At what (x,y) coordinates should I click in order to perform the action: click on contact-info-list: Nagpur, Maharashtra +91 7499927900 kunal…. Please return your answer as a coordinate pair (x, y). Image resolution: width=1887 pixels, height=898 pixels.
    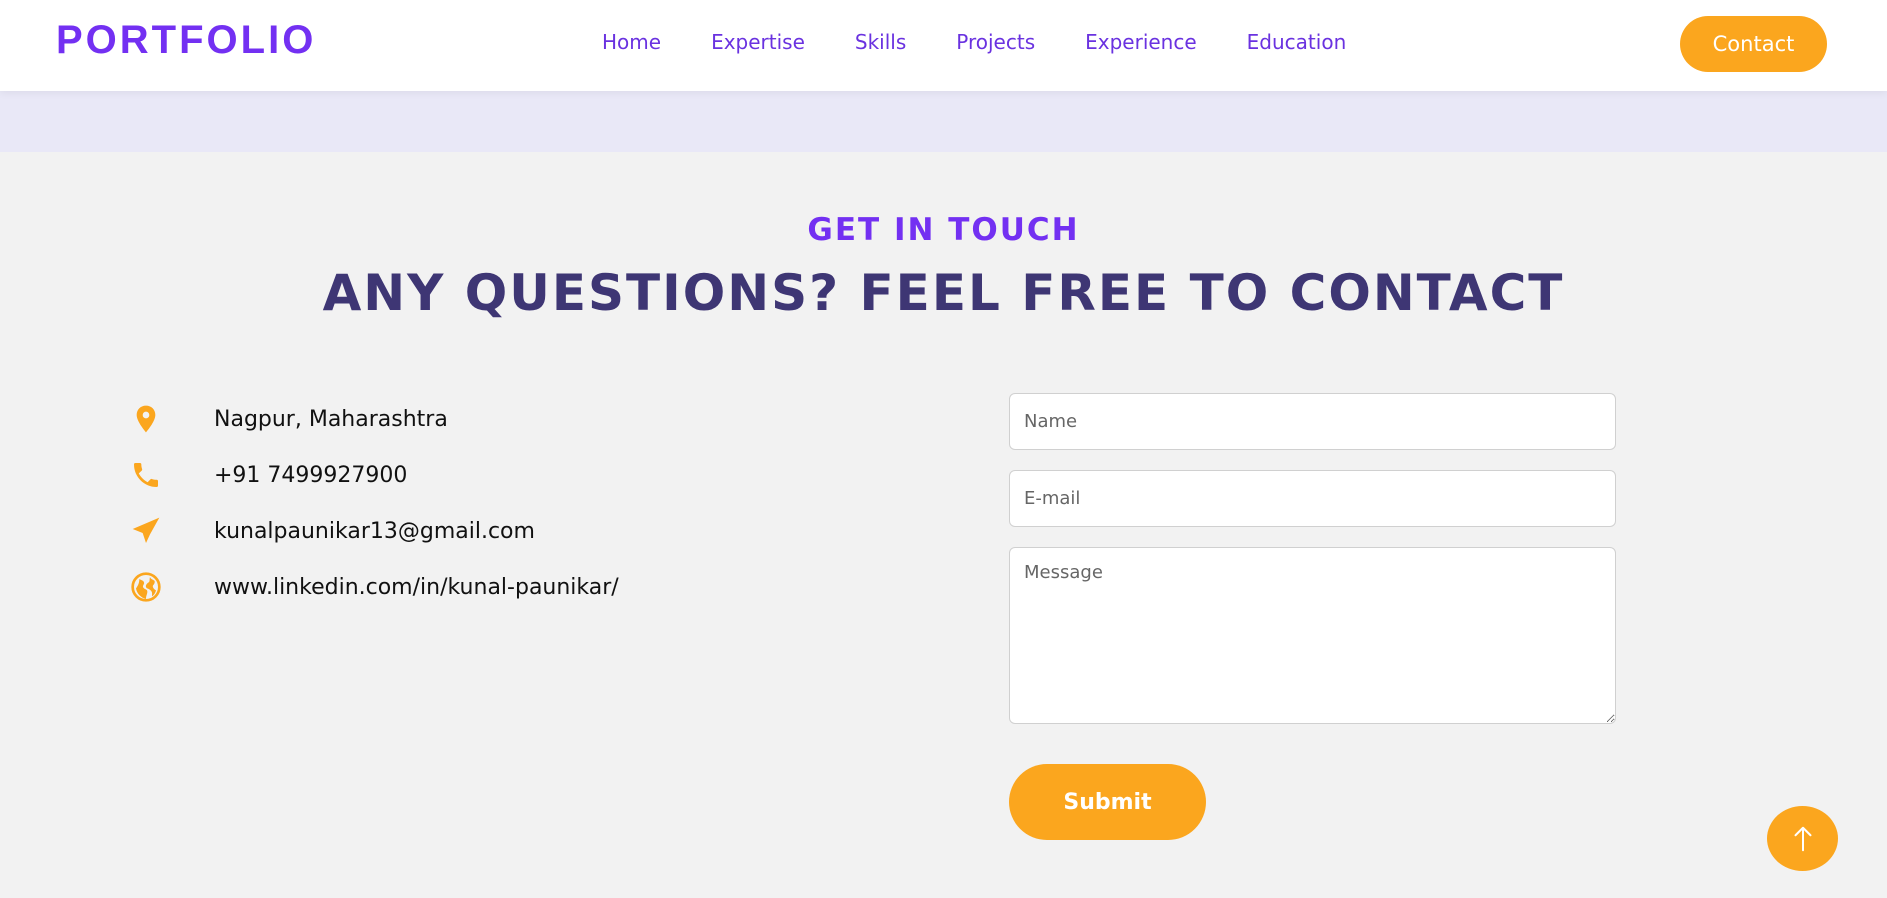
    Looking at the image, I should click on (373, 503).